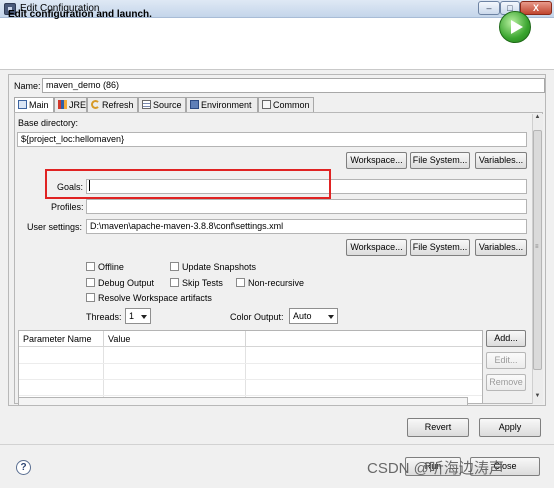 The width and height of the screenshot is (554, 488). Describe the element at coordinates (194, 104) in the screenshot. I see `environment-icon` at that location.